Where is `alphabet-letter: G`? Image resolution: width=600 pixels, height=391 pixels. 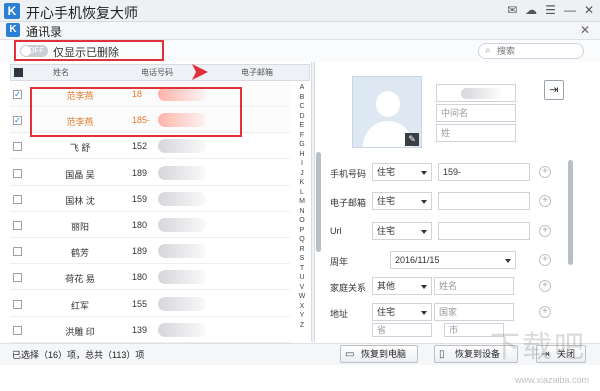
alphabet-letter: G is located at coordinates (301, 145).